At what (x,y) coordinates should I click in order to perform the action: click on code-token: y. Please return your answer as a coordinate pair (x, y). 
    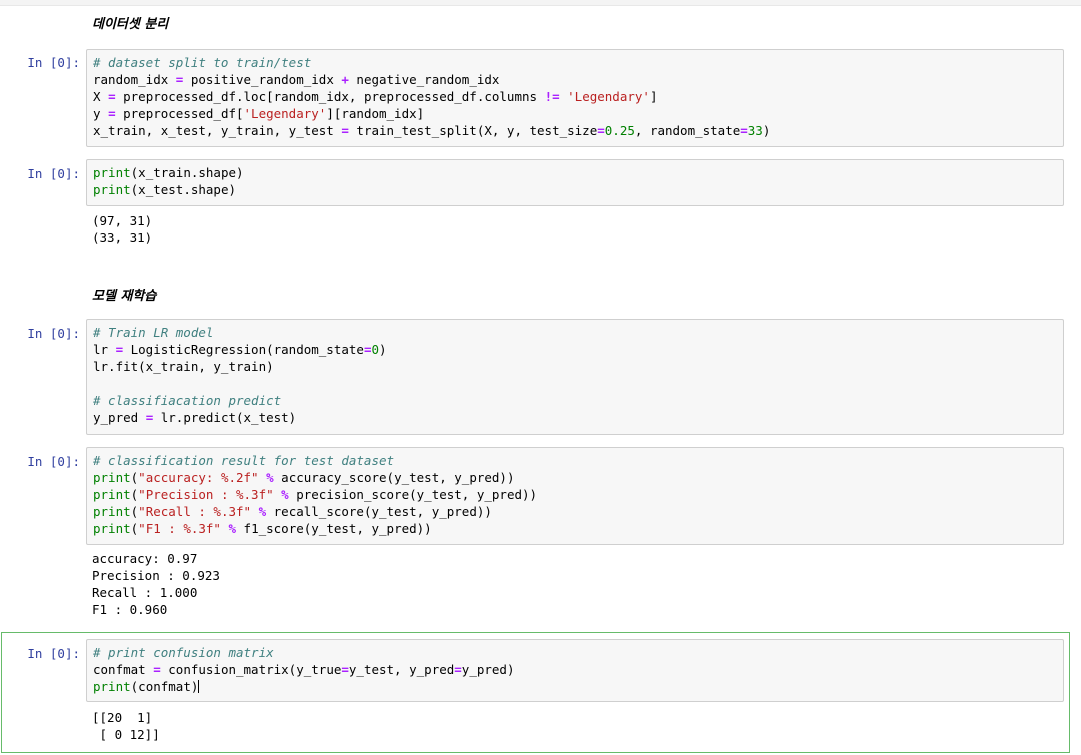
    Looking at the image, I should click on (101, 113).